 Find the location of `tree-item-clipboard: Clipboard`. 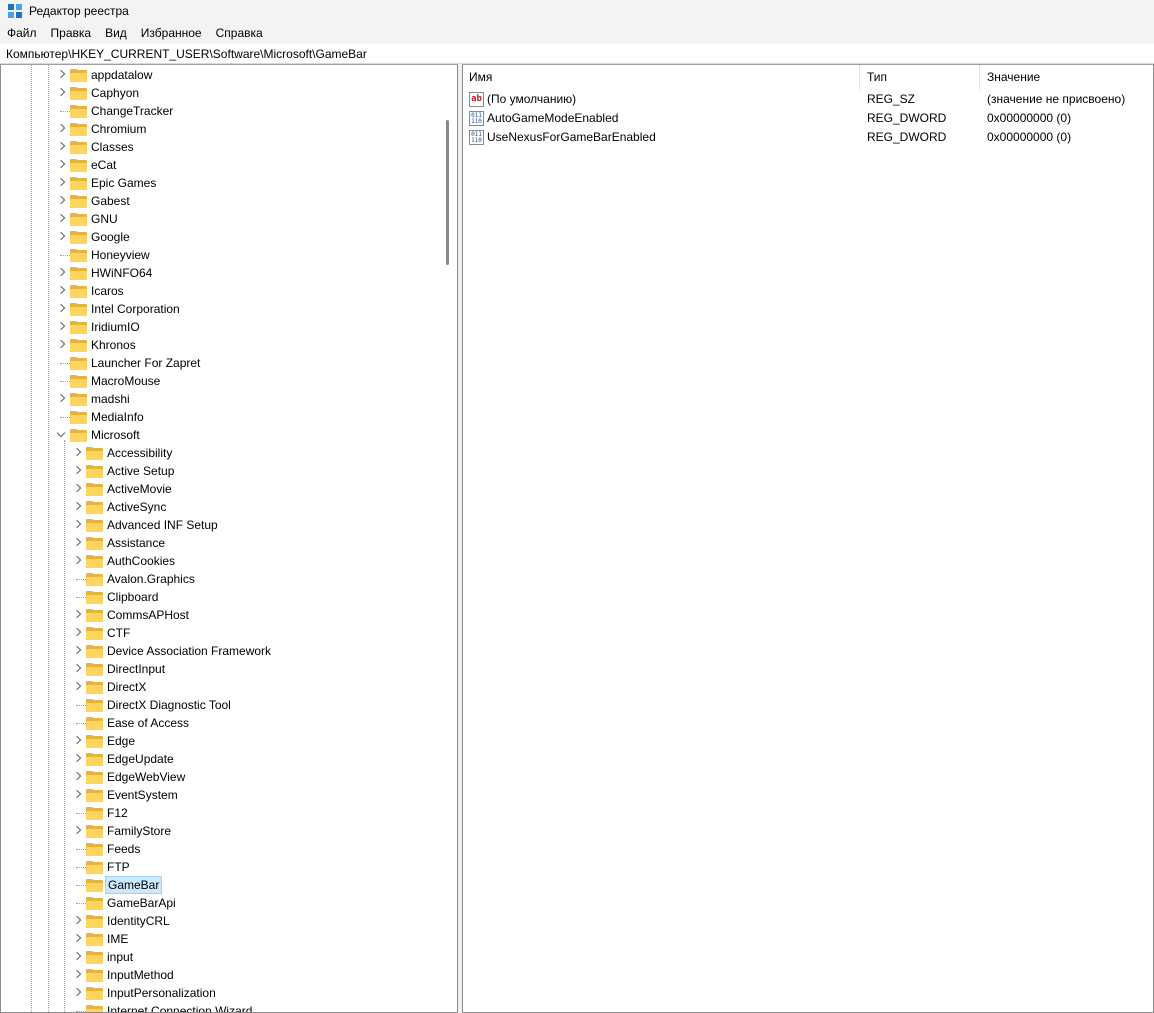

tree-item-clipboard: Clipboard is located at coordinates (221, 597).